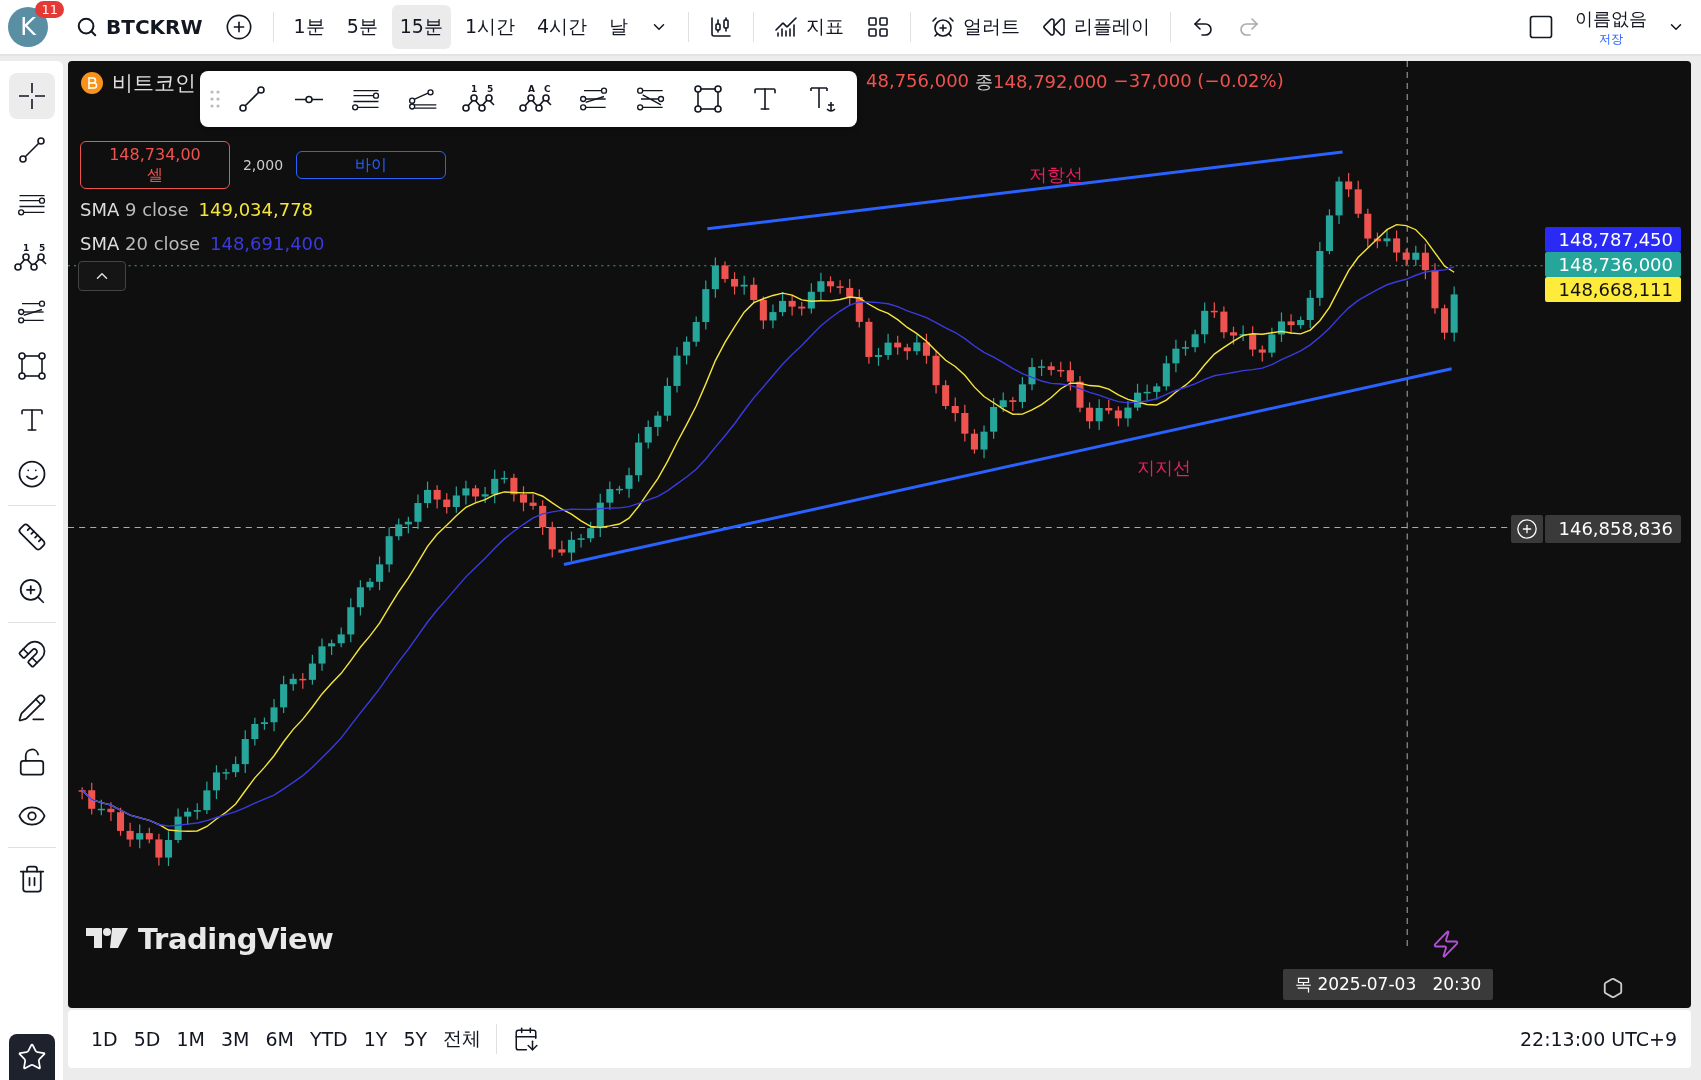  I want to click on sell-button: 148,734,00 셀, so click(155, 165).